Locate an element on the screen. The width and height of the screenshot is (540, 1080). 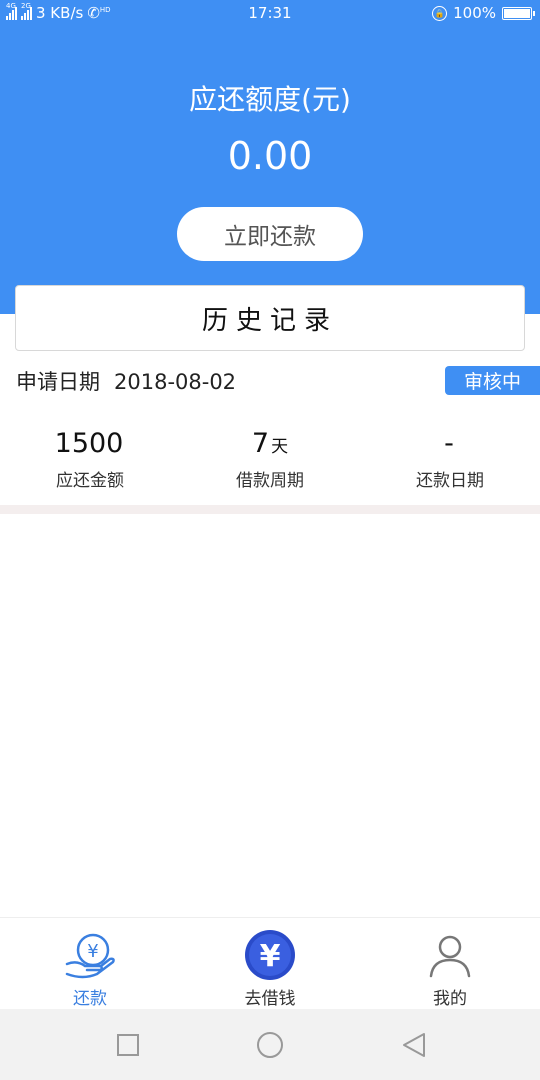
status-bar: 4G 2G 3 KB/s ✆HD 17:31 🔒 100% is located at coordinates (270, 14).